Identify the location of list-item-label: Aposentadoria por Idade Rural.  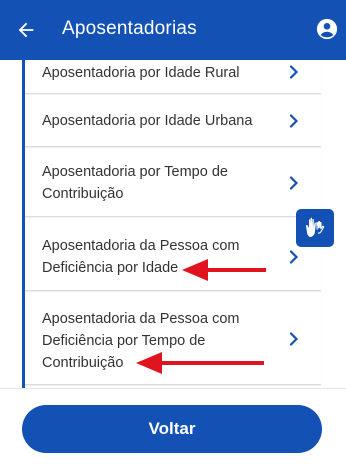
(141, 73).